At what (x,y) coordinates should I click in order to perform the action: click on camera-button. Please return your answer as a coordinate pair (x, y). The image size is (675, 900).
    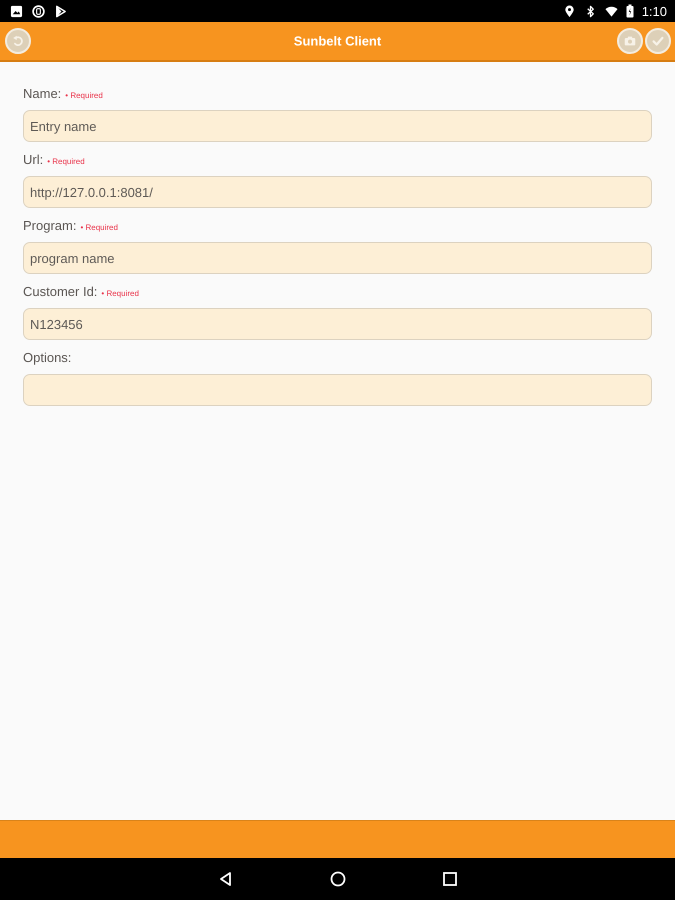
    Looking at the image, I should click on (630, 41).